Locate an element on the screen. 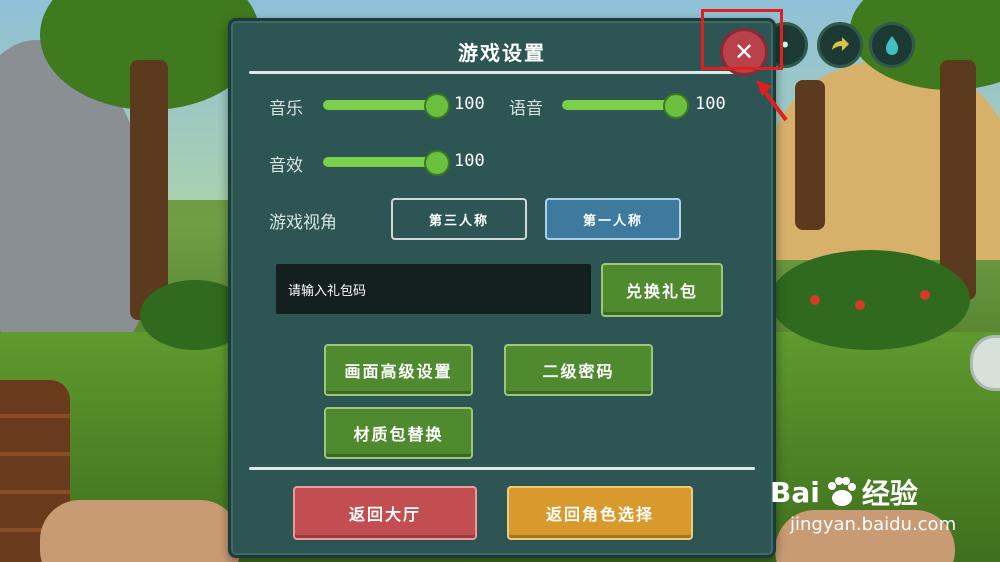 This screenshot has width=1000, height=562. second-password-button: 二级密码 is located at coordinates (578, 370).